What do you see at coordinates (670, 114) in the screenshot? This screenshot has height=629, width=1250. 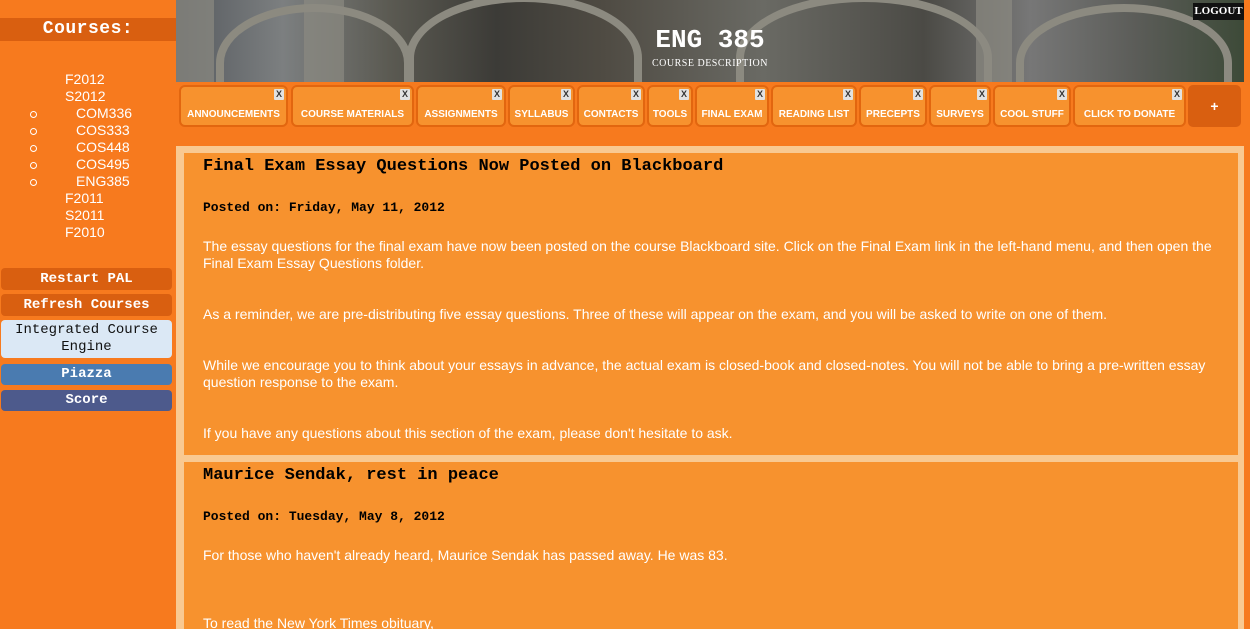 I see `tab-label: TOOLS` at bounding box center [670, 114].